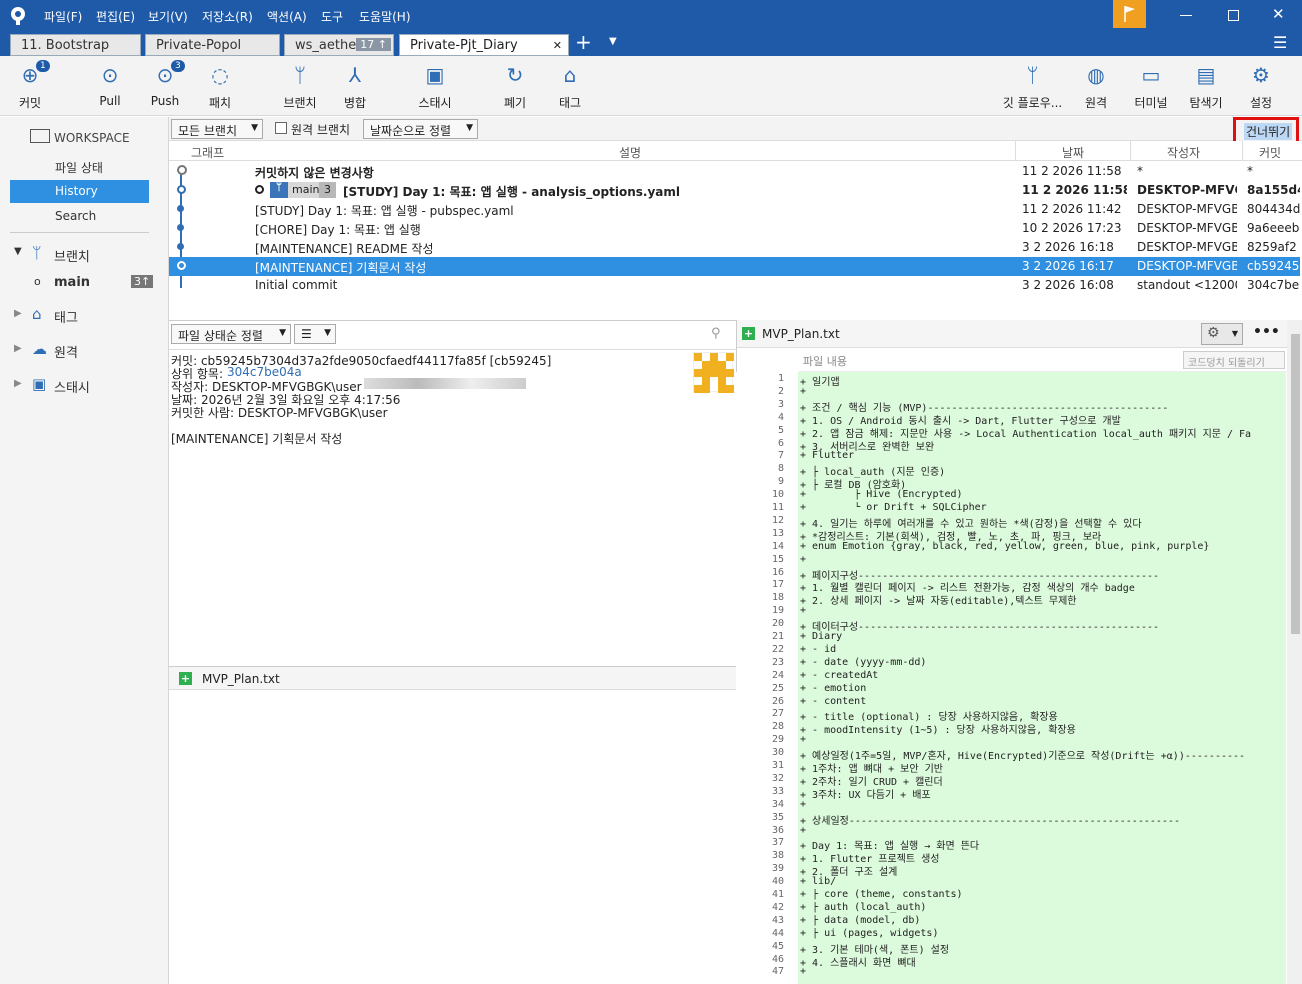  What do you see at coordinates (227, 16) in the screenshot?
I see `menu-repository: 저장소(R)` at bounding box center [227, 16].